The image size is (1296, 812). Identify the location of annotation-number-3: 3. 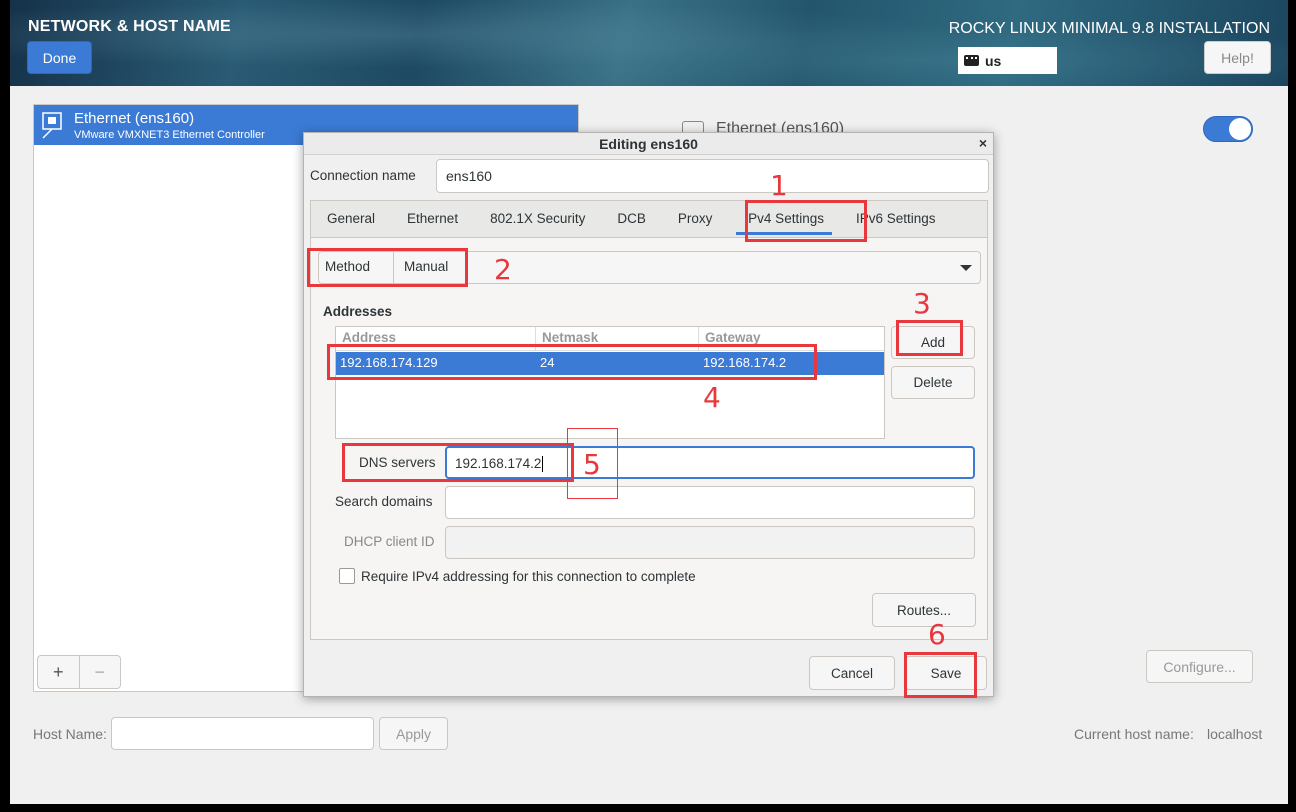
(922, 303).